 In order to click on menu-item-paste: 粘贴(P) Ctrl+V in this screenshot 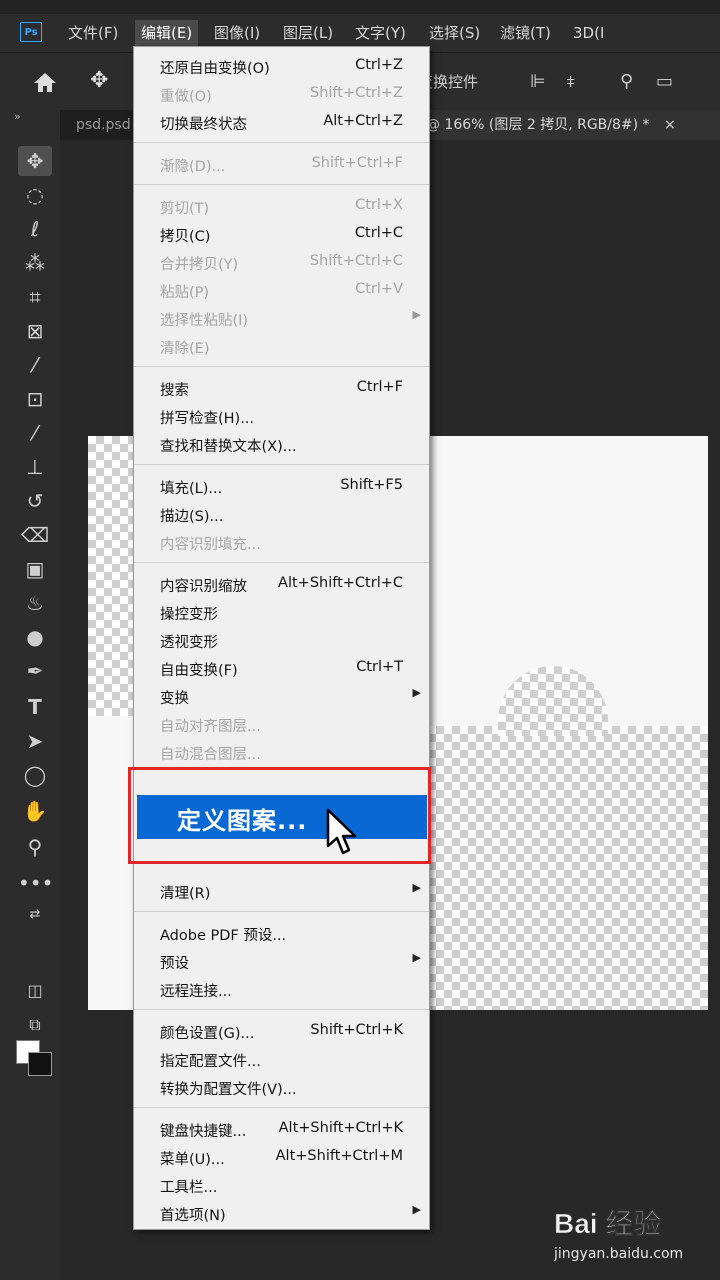, I will do `click(281, 290)`.